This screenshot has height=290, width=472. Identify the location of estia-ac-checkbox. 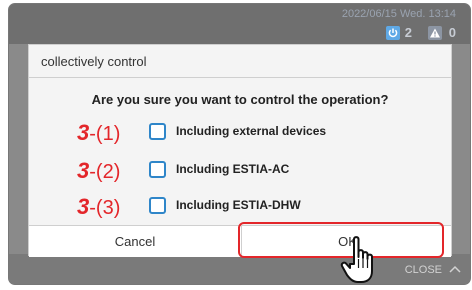
(157, 169).